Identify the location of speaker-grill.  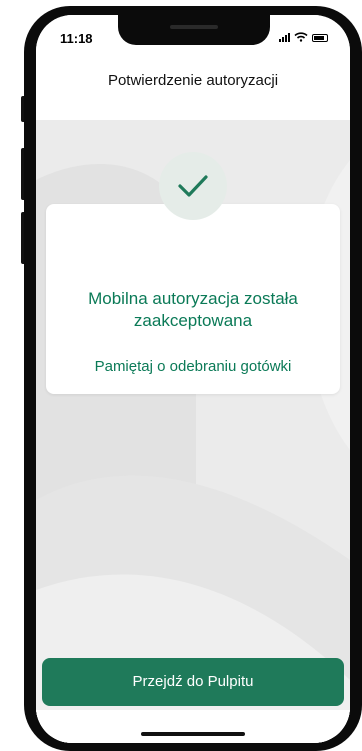
(194, 27).